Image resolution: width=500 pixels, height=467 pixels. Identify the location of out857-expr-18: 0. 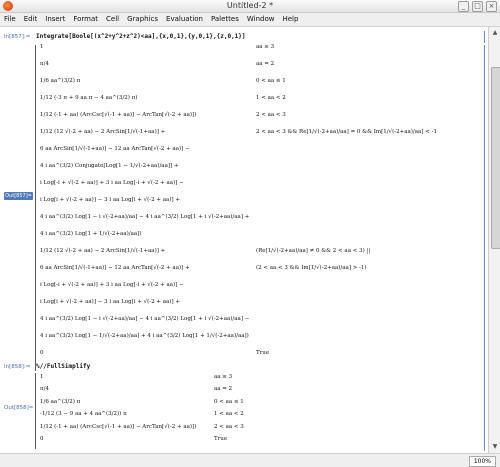
(42, 353).